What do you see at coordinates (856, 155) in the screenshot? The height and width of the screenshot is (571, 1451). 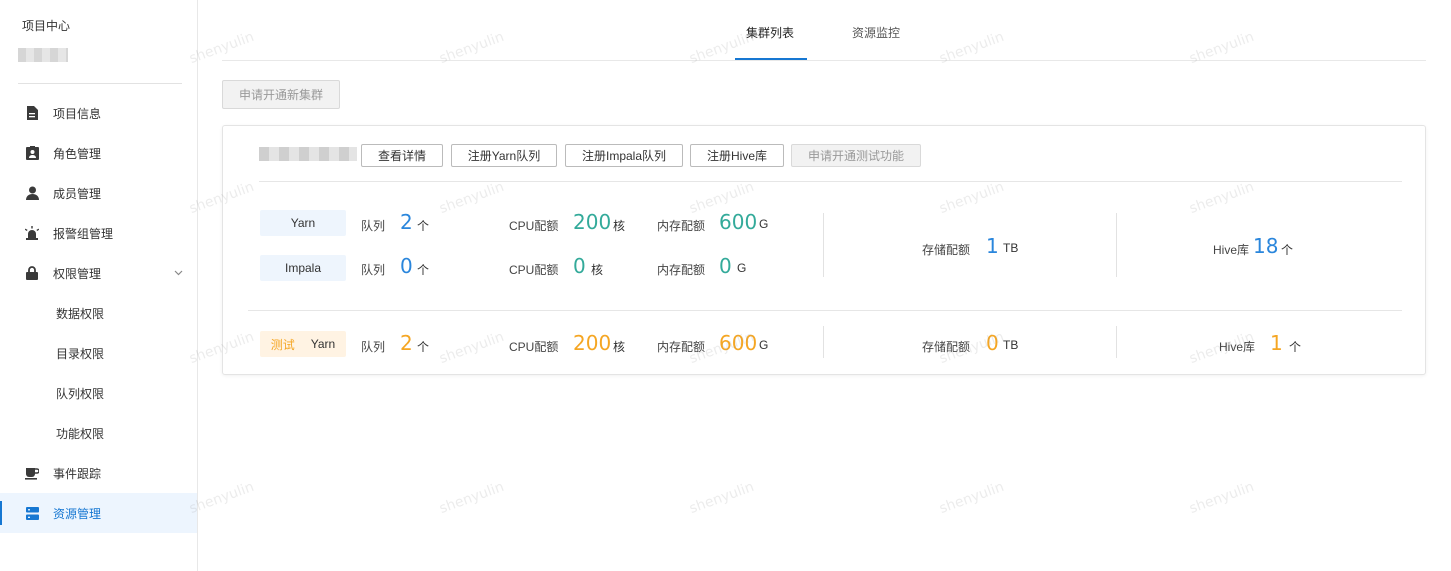 I see `apply-test-feature-button: 申请开通测试功能` at bounding box center [856, 155].